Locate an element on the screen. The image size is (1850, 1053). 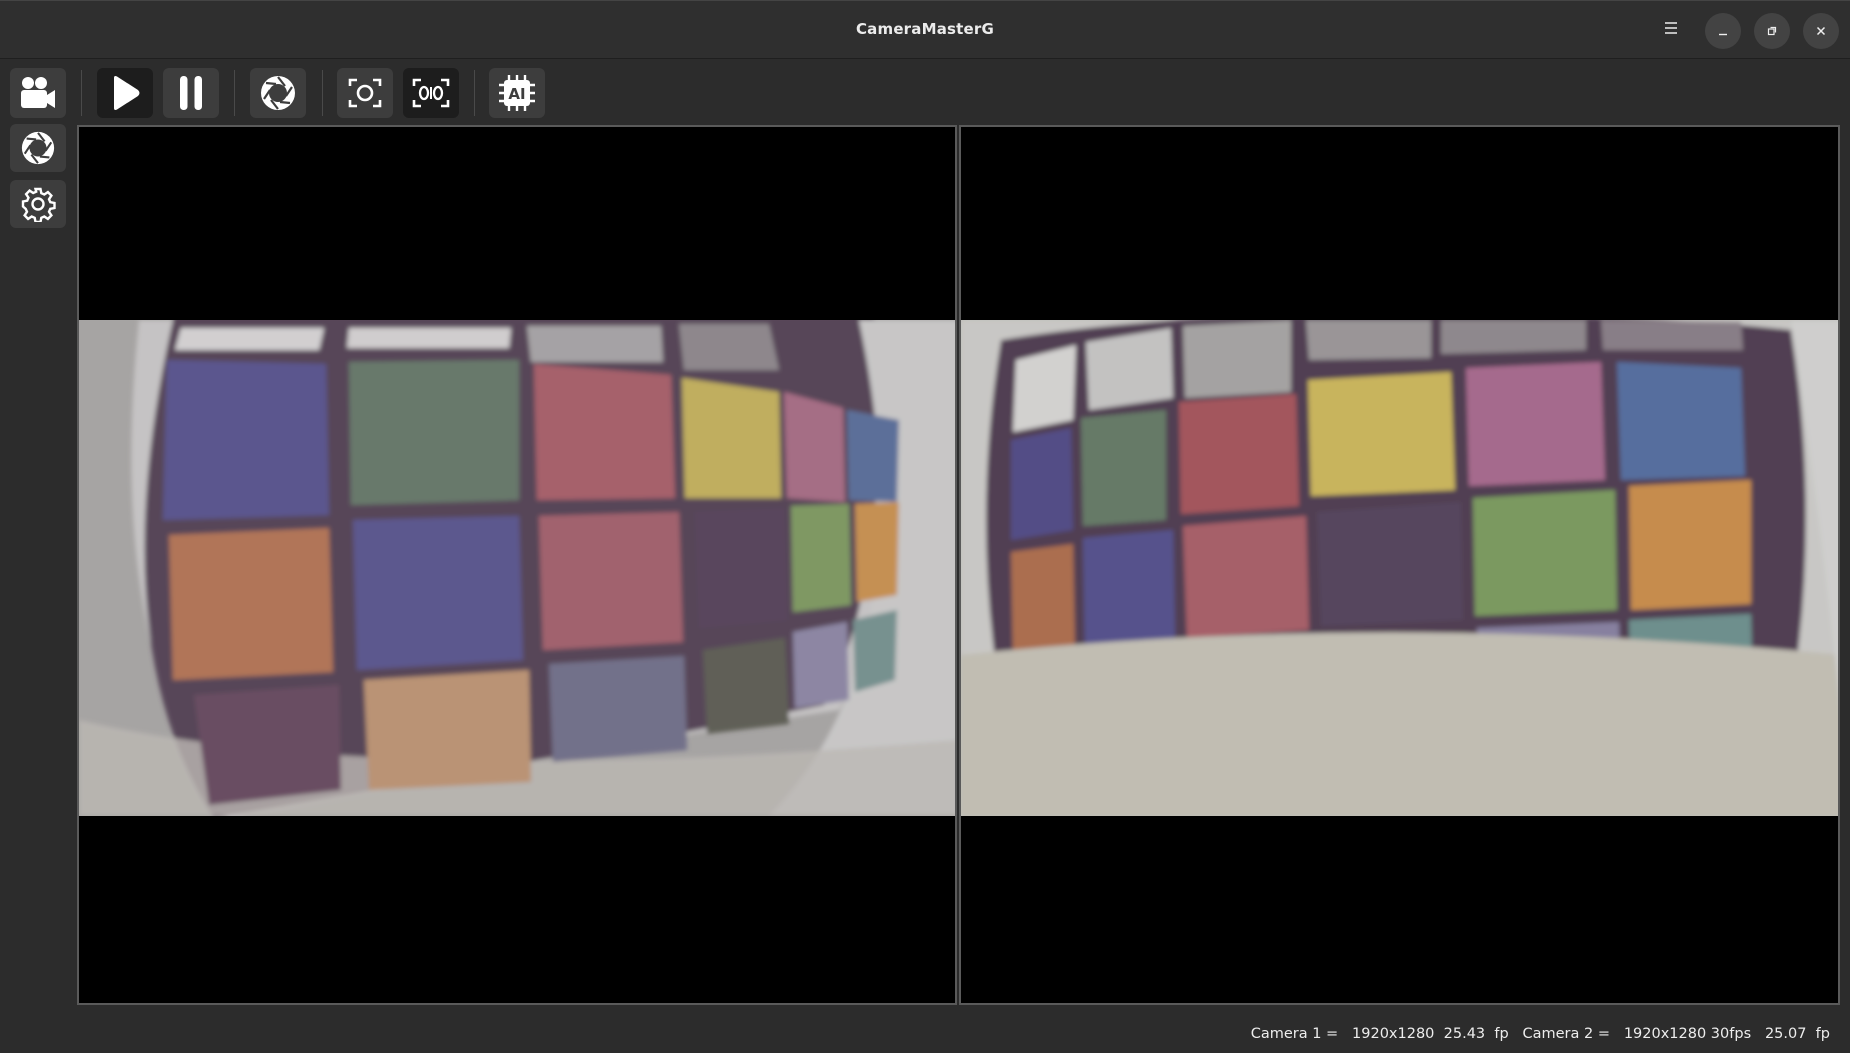
gear-icon is located at coordinates (38, 204).